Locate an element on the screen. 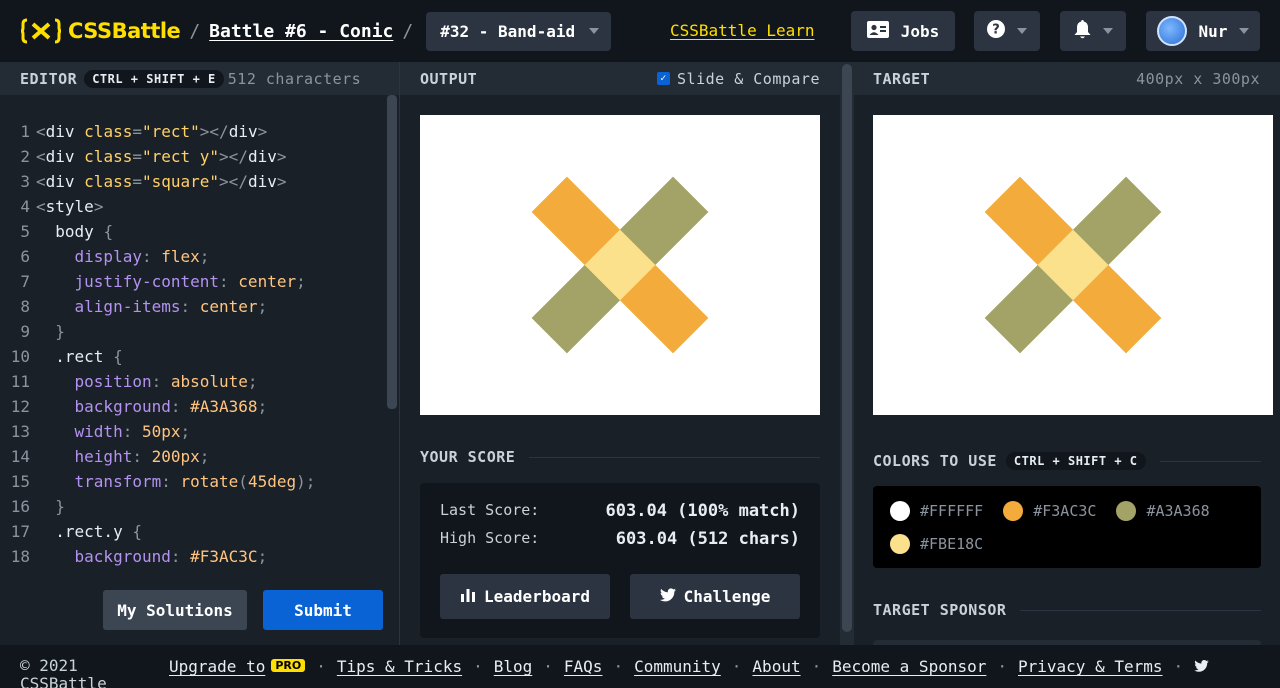  your-score-heading: YOUR SCORE is located at coordinates (620, 457).